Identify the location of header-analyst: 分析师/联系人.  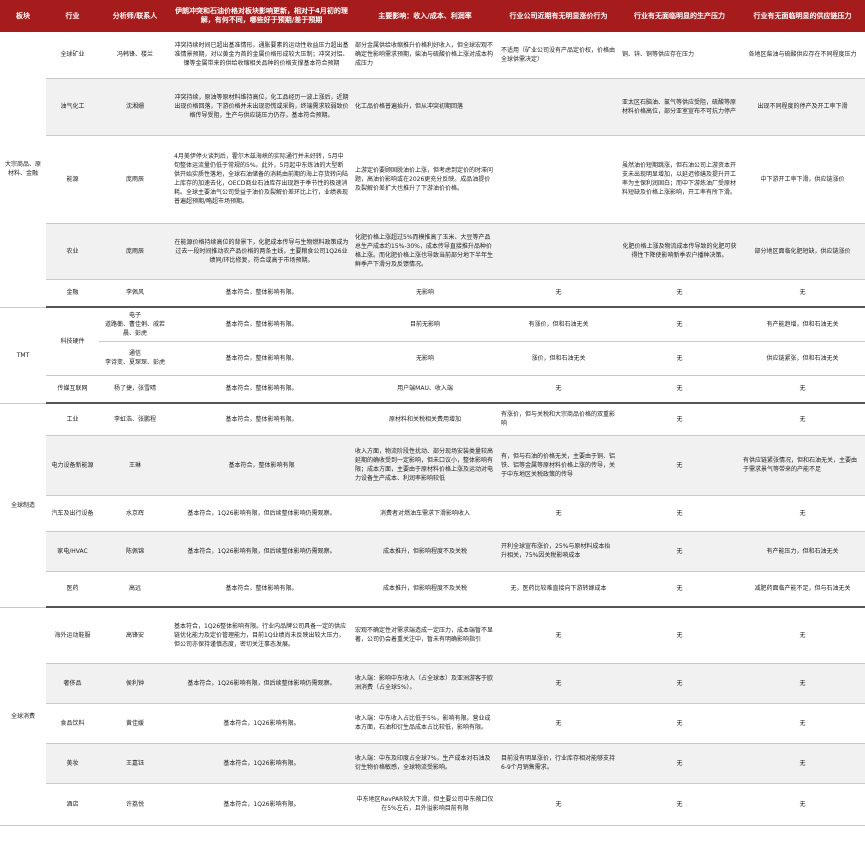
(135, 16).